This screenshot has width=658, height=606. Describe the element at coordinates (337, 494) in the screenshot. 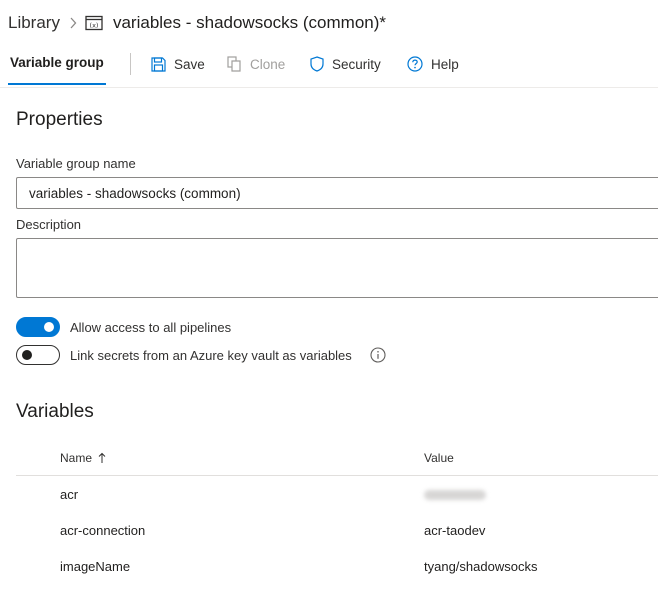

I see `table-row: acr` at that location.